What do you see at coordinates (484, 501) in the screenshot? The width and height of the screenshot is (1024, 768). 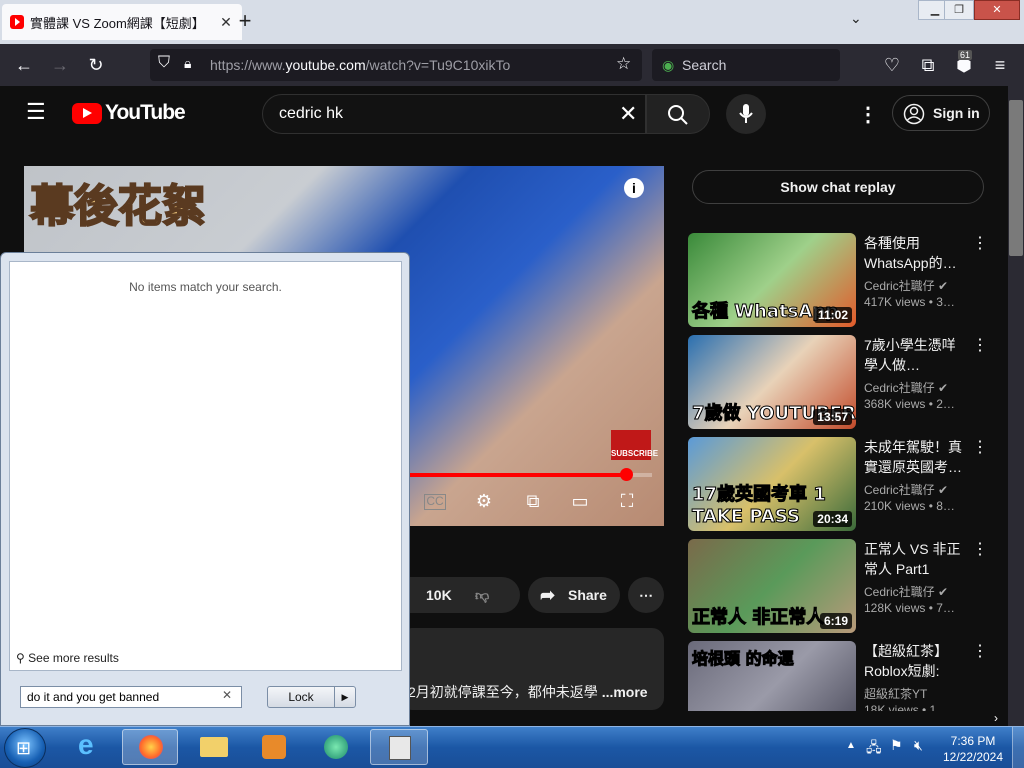 I see `settings-gear-icon: ⚙` at bounding box center [484, 501].